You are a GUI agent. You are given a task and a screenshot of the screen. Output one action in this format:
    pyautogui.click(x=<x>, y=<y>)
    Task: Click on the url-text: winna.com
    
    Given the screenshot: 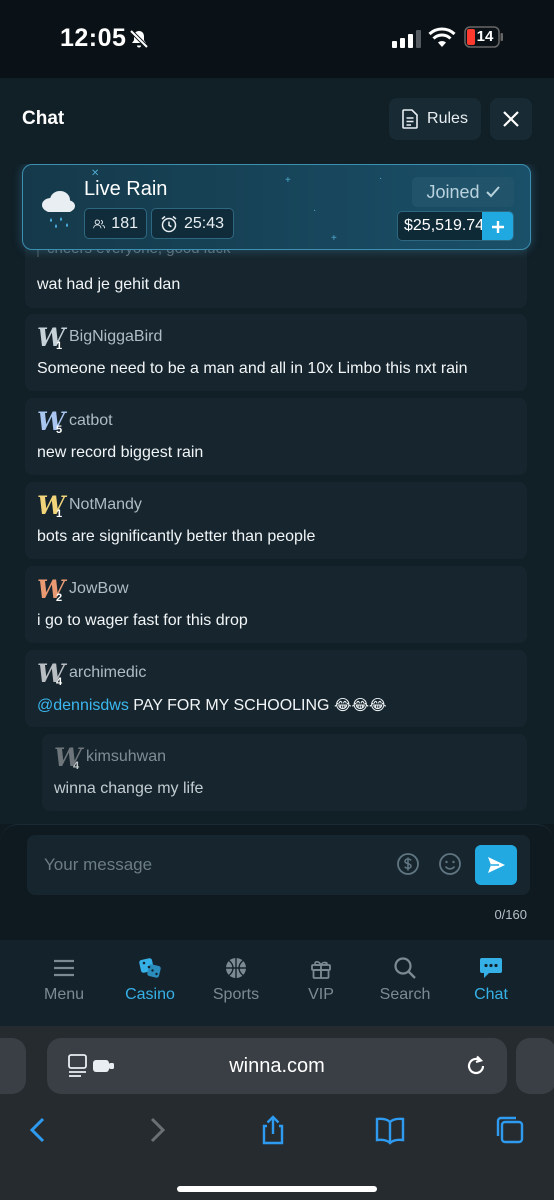 What is the action you would take?
    pyautogui.click(x=277, y=1066)
    